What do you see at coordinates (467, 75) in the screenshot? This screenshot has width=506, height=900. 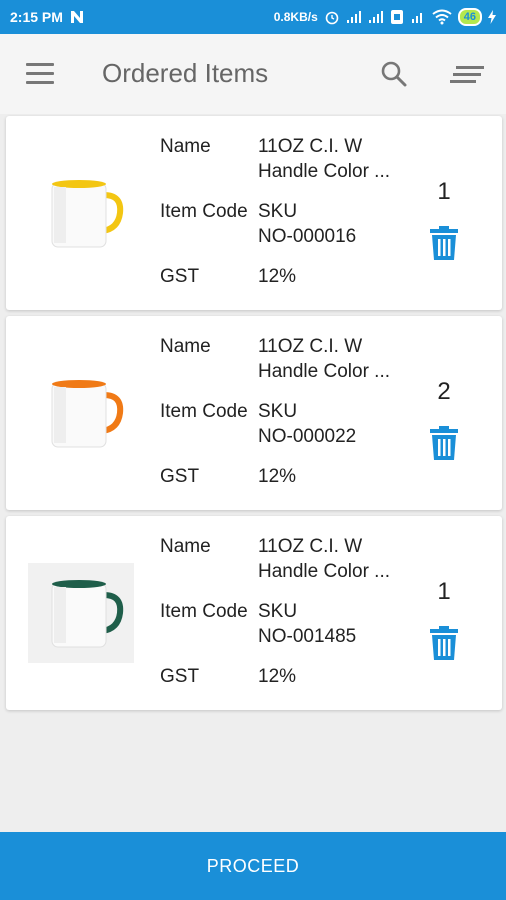 I see `sort-icon` at bounding box center [467, 75].